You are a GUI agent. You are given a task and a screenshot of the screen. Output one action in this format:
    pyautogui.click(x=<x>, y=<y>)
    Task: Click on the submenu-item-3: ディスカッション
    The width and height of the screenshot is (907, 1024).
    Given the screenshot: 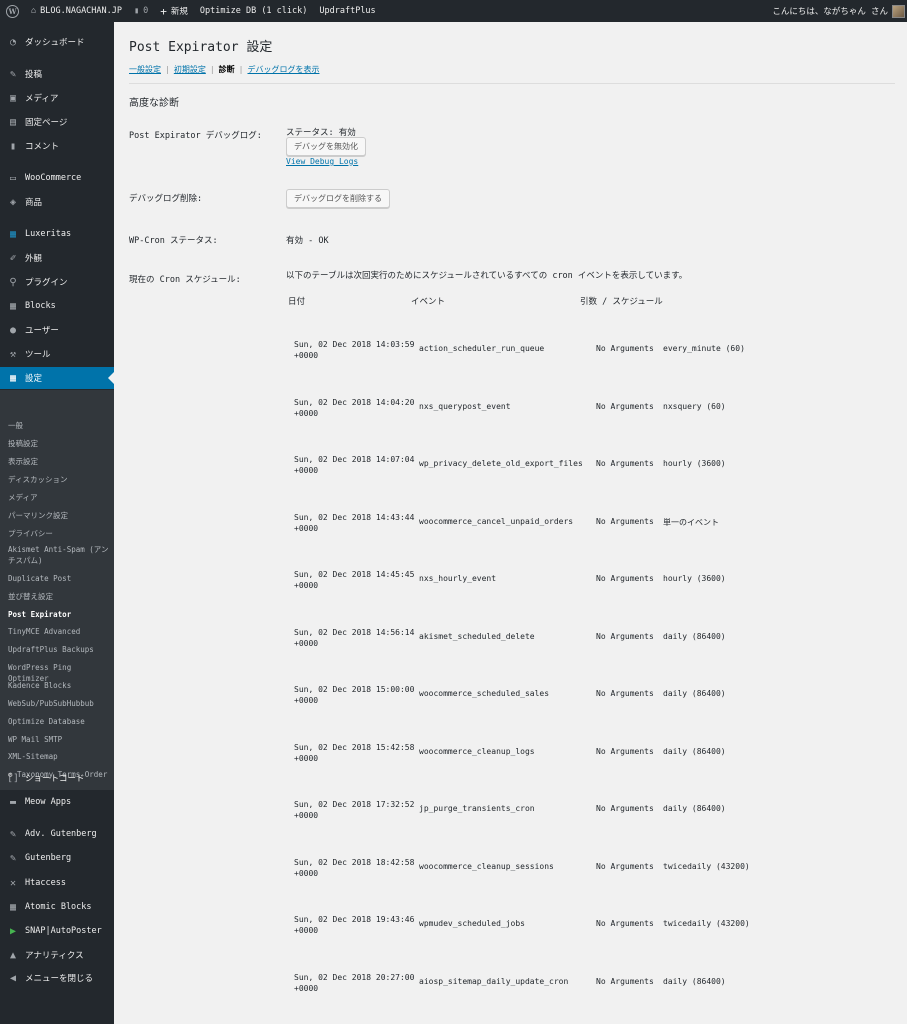 What is the action you would take?
    pyautogui.click(x=60, y=479)
    